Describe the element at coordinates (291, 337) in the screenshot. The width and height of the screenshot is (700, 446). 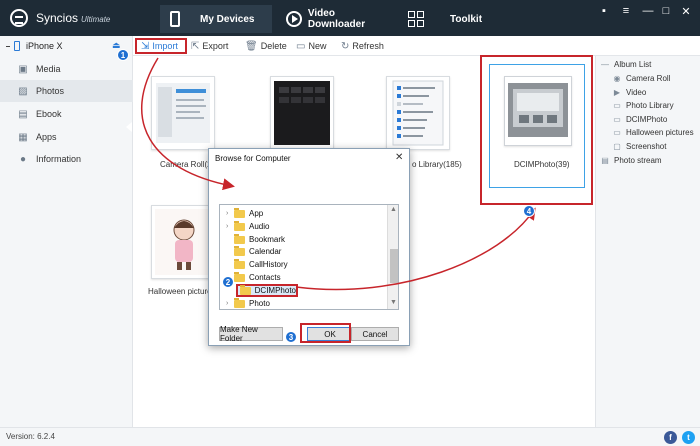
I see `step-badge-3: 3` at that location.